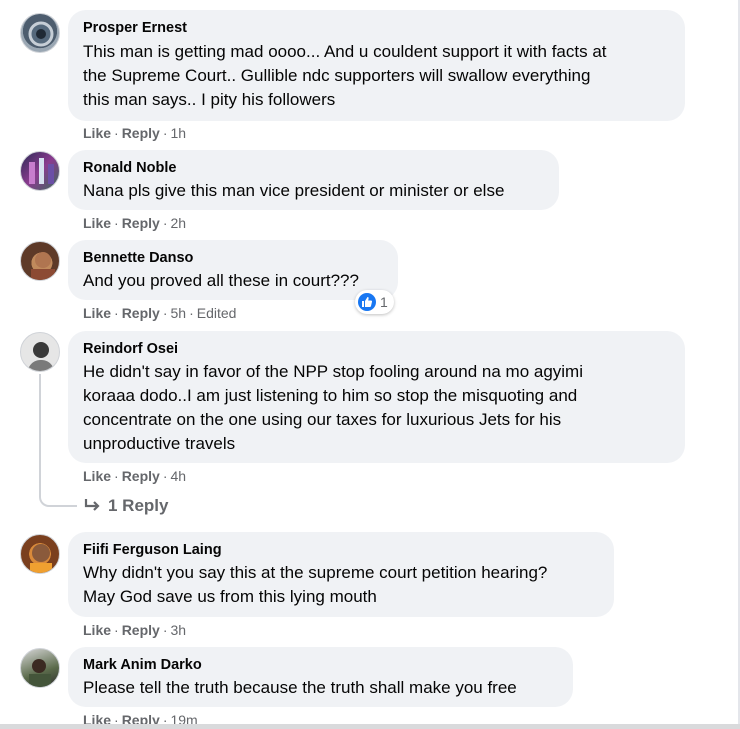 The image size is (740, 729). I want to click on previous-actions-sliver, so click(128, 1).